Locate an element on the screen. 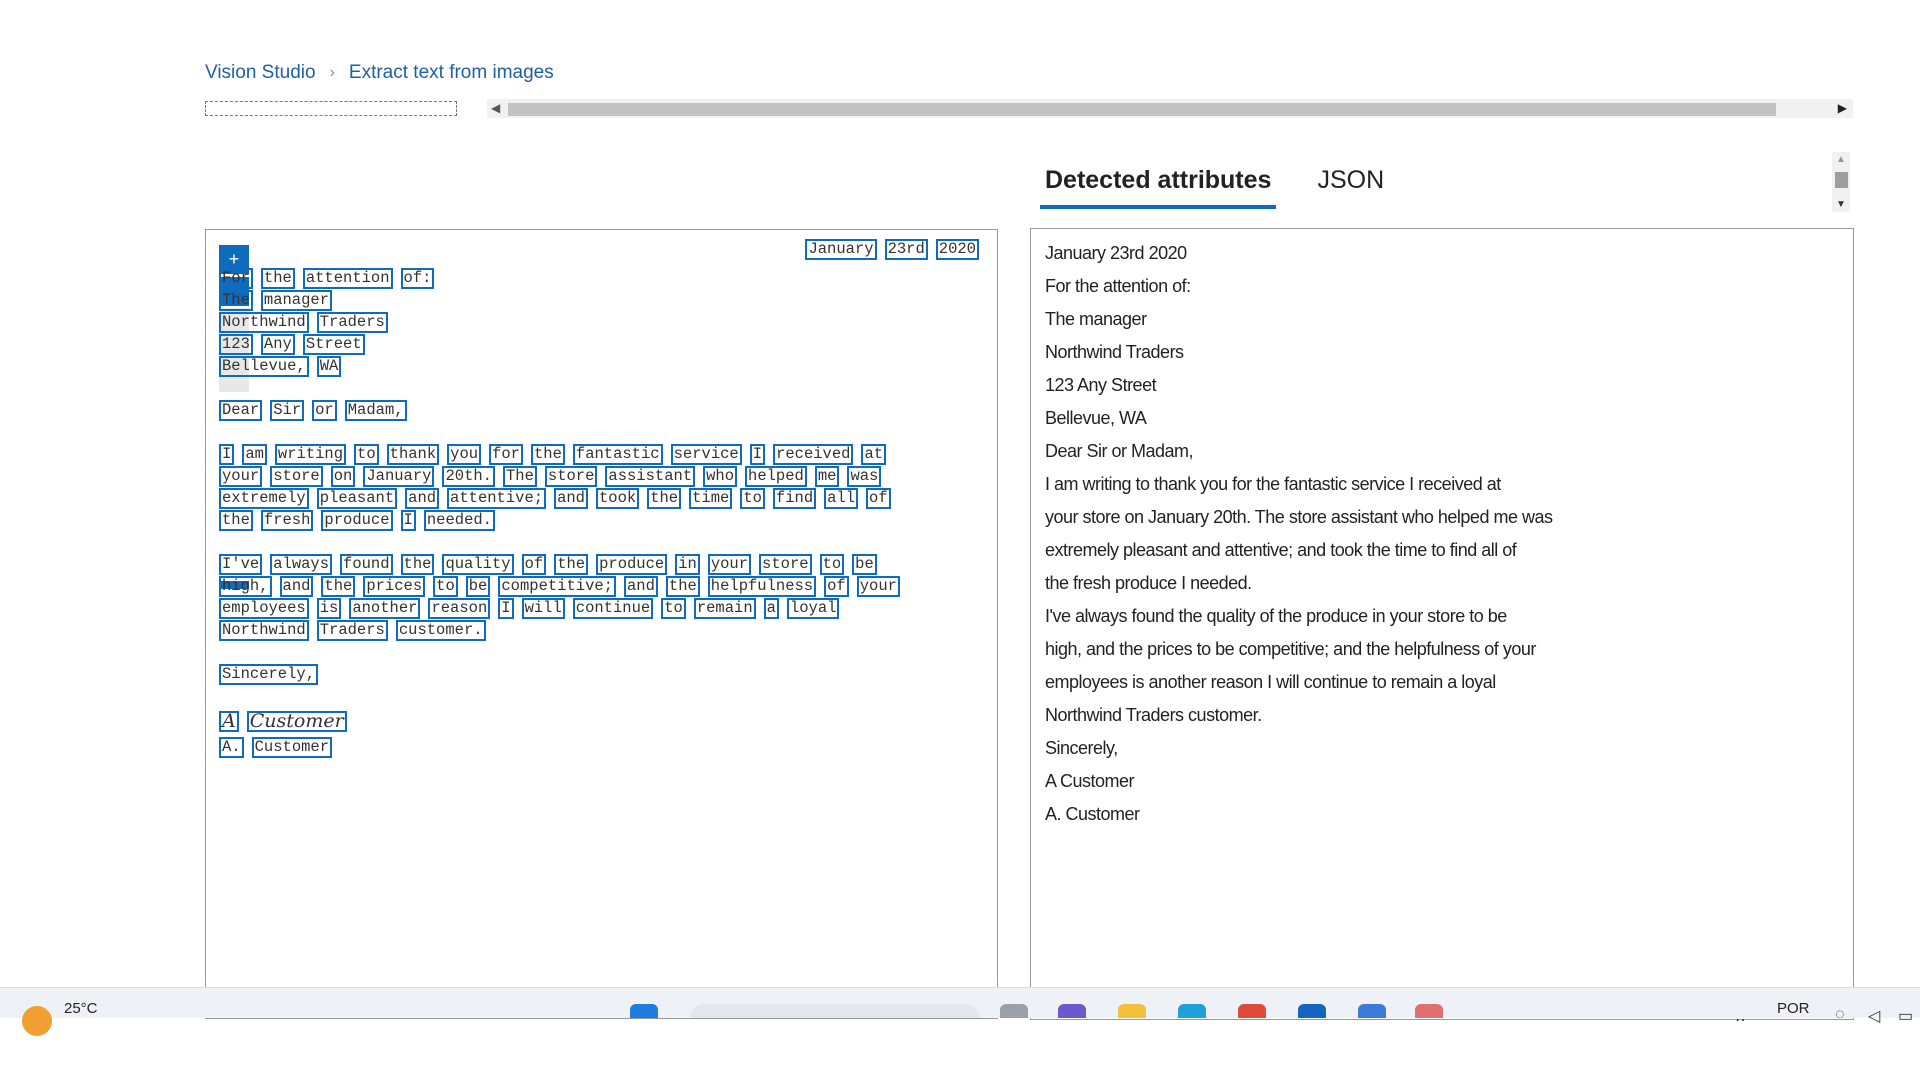 Image resolution: width=1920 pixels, height=1080 pixels. weather-sun-icon is located at coordinates (37, 1021).